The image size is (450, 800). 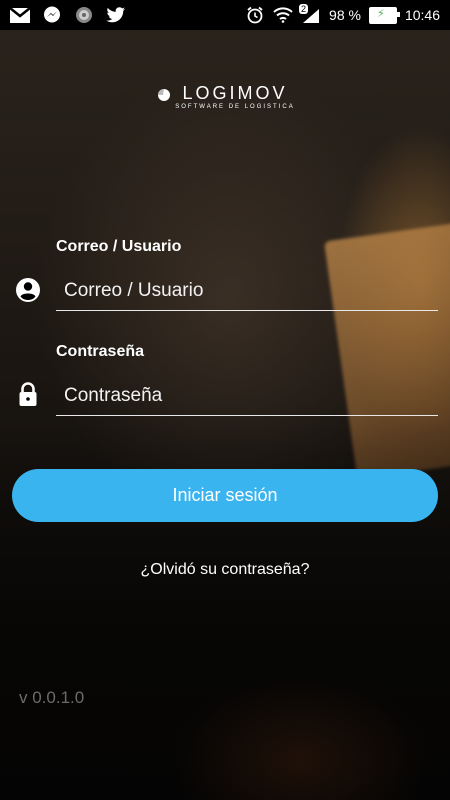 I want to click on circle-app-icon, so click(x=84, y=15).